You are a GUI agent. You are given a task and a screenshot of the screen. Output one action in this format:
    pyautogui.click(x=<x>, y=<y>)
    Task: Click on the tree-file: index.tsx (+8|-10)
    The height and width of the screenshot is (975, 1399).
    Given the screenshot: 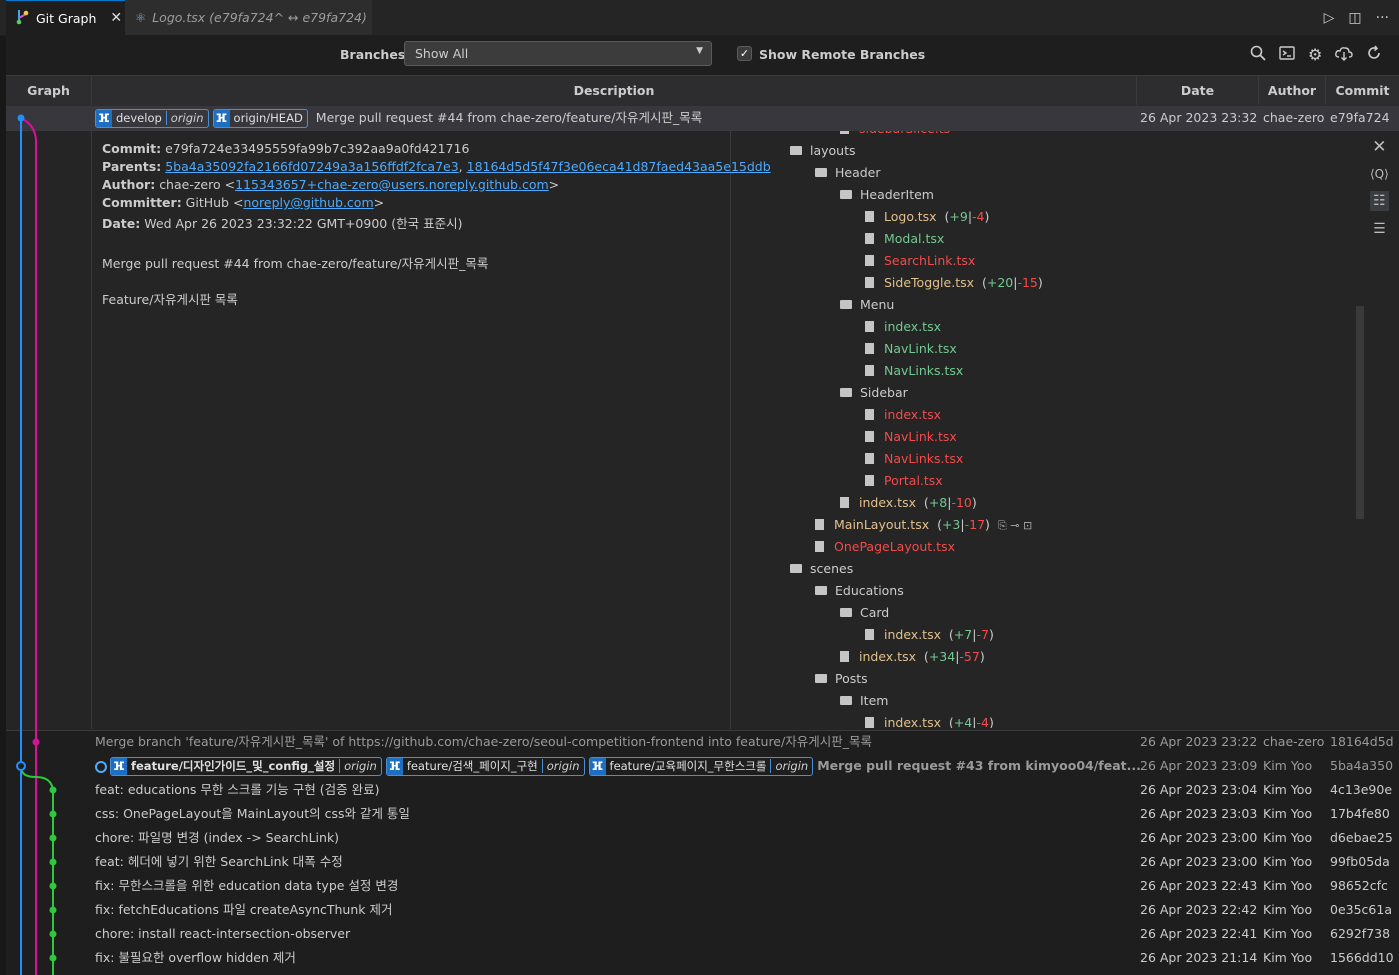 What is the action you would take?
    pyautogui.click(x=908, y=502)
    